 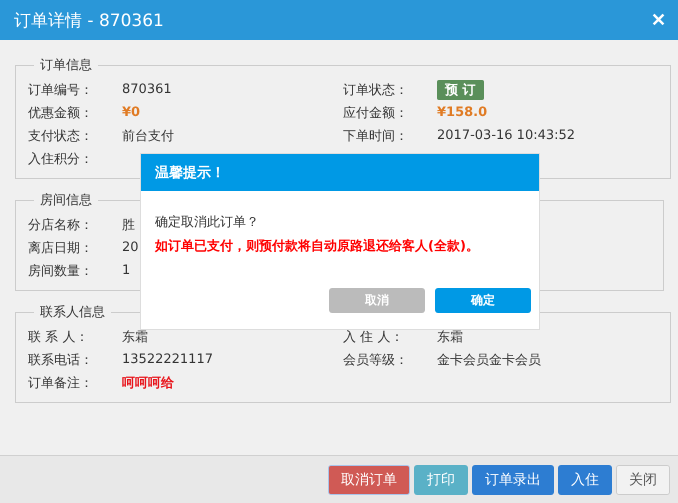 What do you see at coordinates (131, 112) in the screenshot?
I see `field-value: ¥0` at bounding box center [131, 112].